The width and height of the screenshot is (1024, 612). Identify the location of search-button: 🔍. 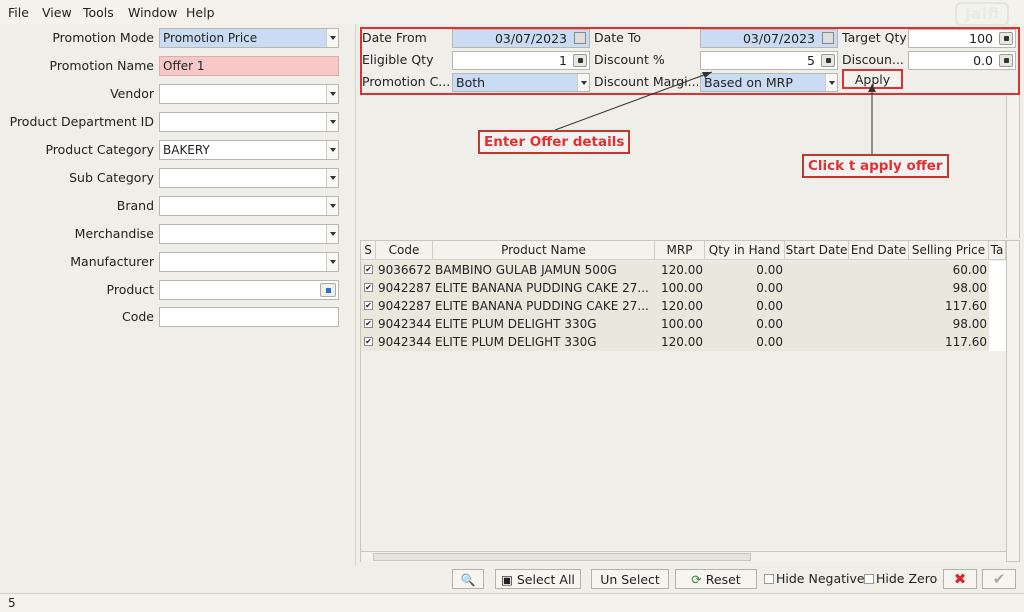
(468, 579).